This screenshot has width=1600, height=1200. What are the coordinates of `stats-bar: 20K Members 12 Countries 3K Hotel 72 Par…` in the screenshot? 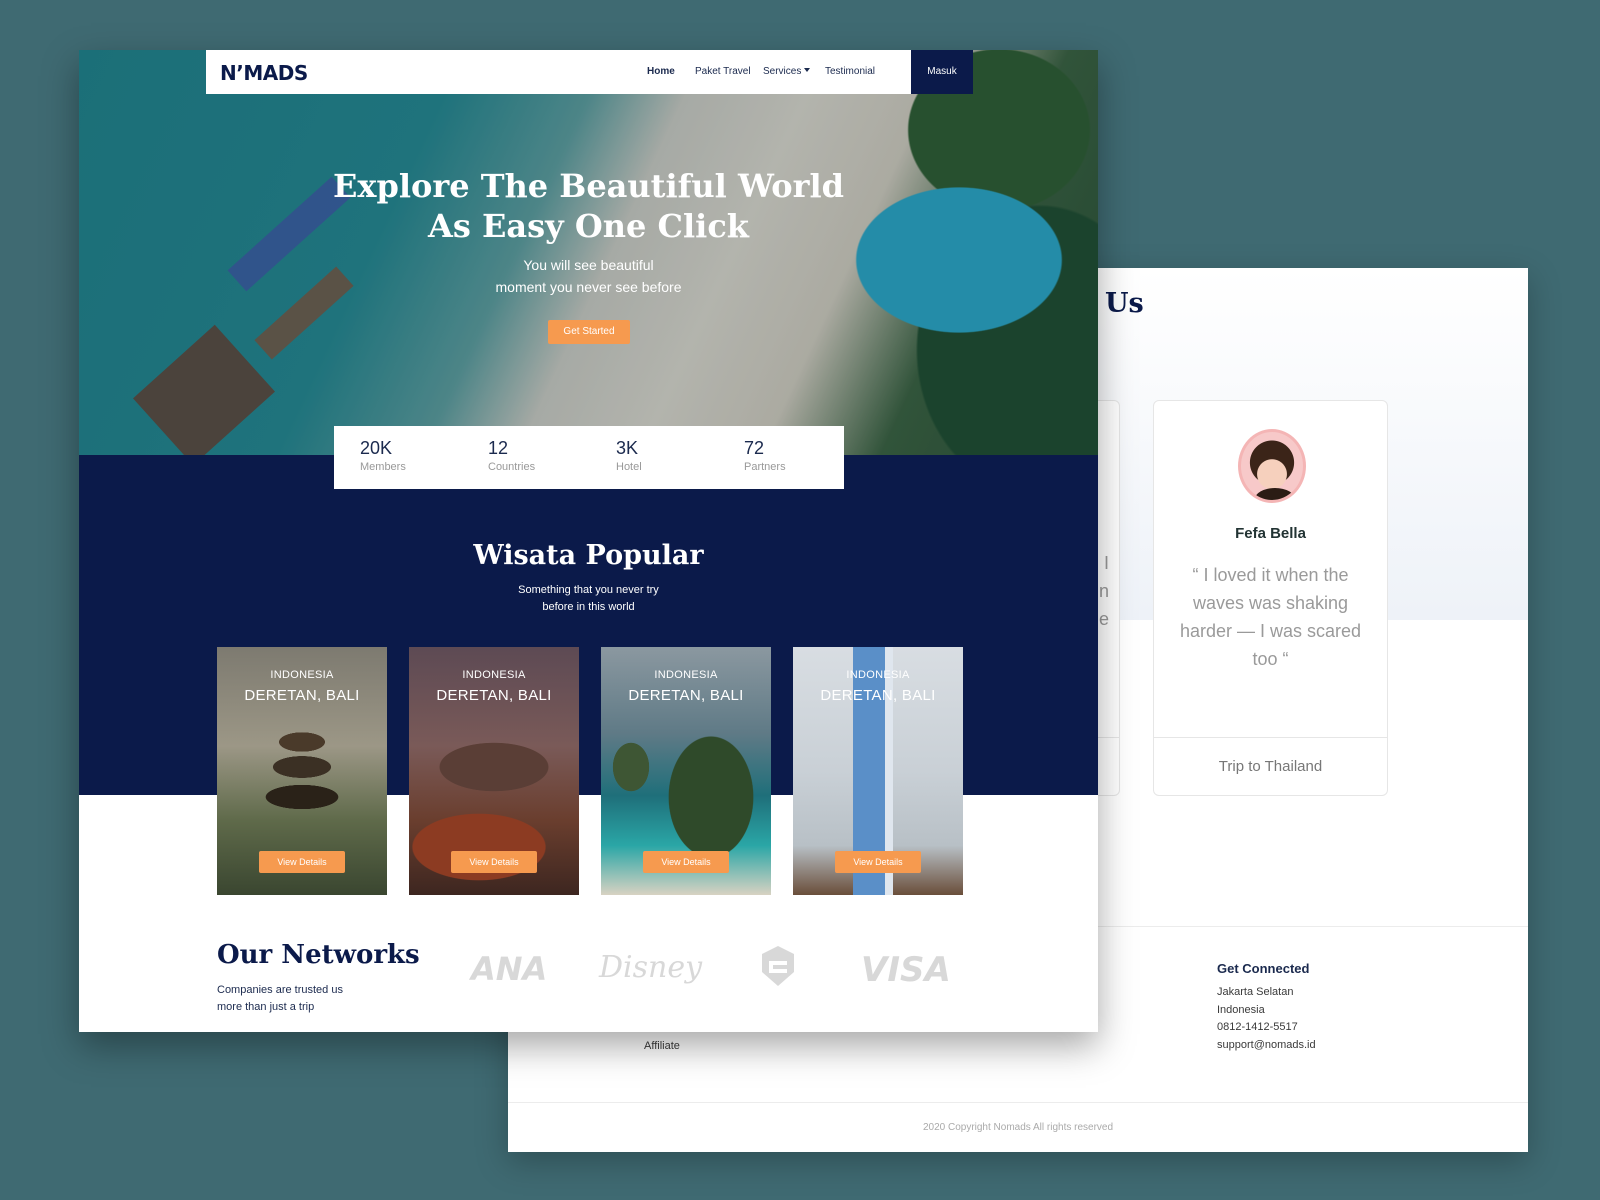 It's located at (589, 457).